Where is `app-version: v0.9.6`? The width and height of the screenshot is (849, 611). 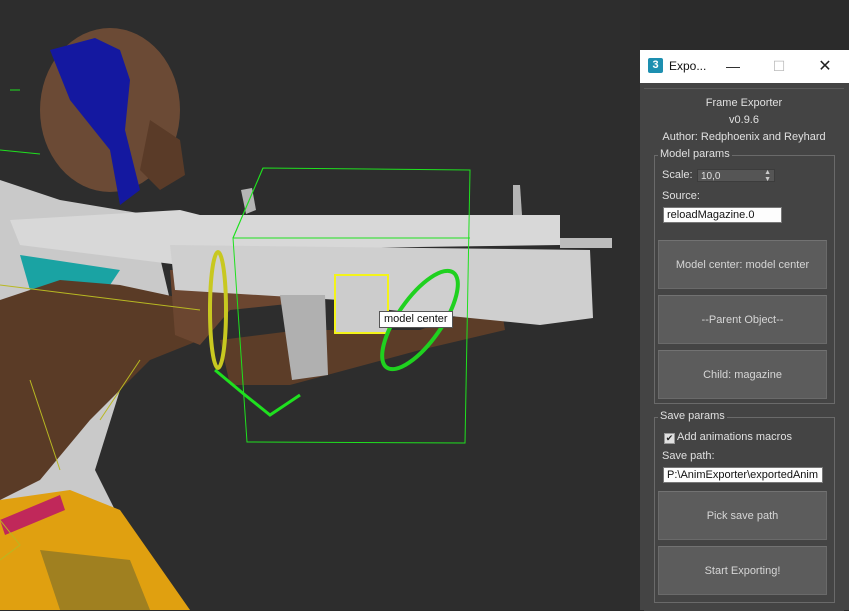 app-version: v0.9.6 is located at coordinates (744, 120).